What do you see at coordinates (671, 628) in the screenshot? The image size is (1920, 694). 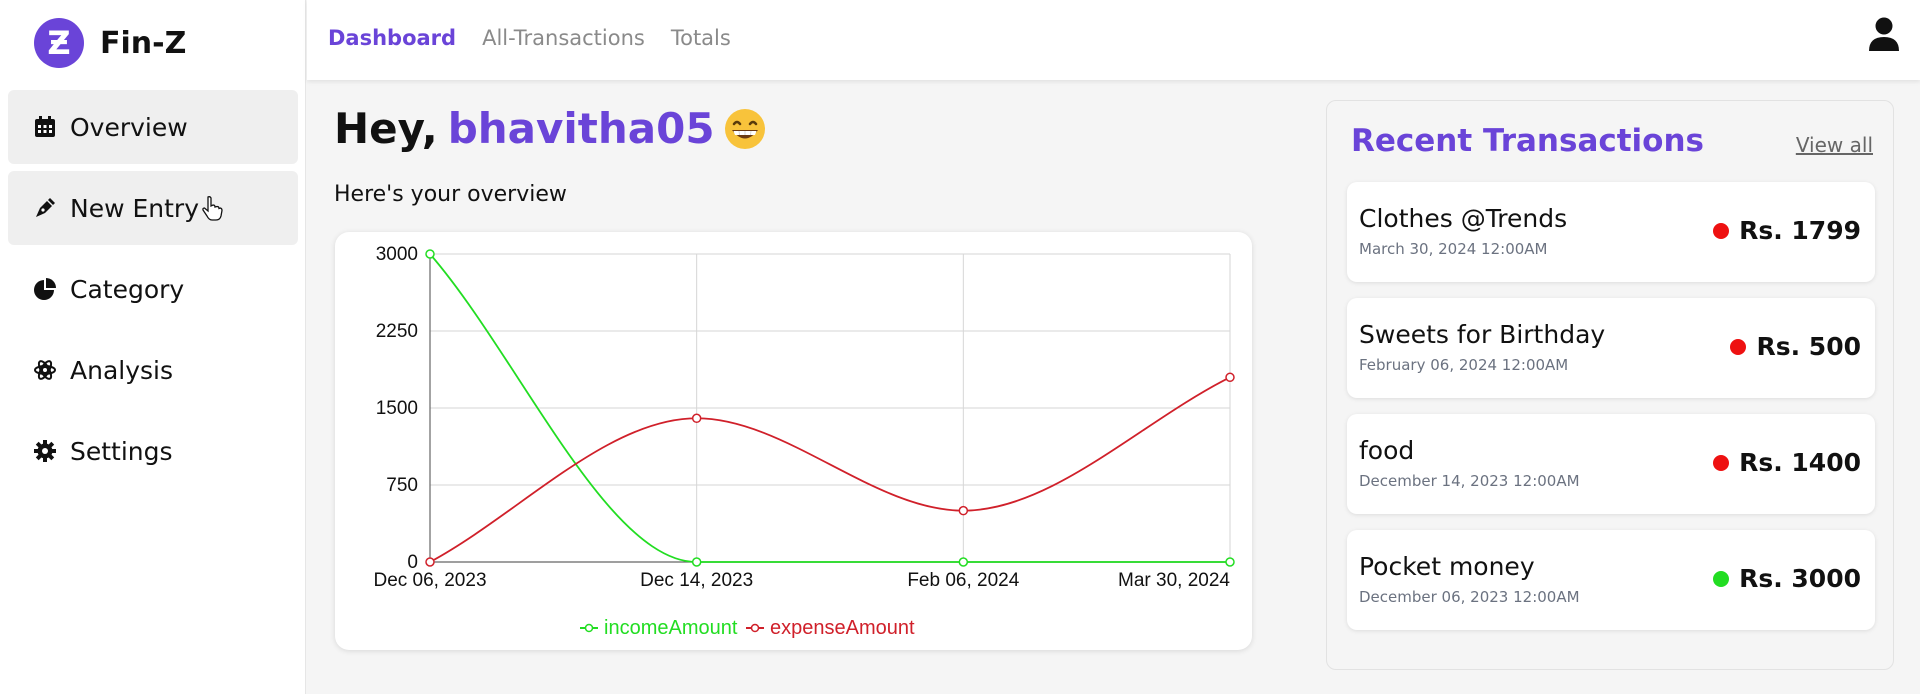 I see `legend-label: incomeAmount` at bounding box center [671, 628].